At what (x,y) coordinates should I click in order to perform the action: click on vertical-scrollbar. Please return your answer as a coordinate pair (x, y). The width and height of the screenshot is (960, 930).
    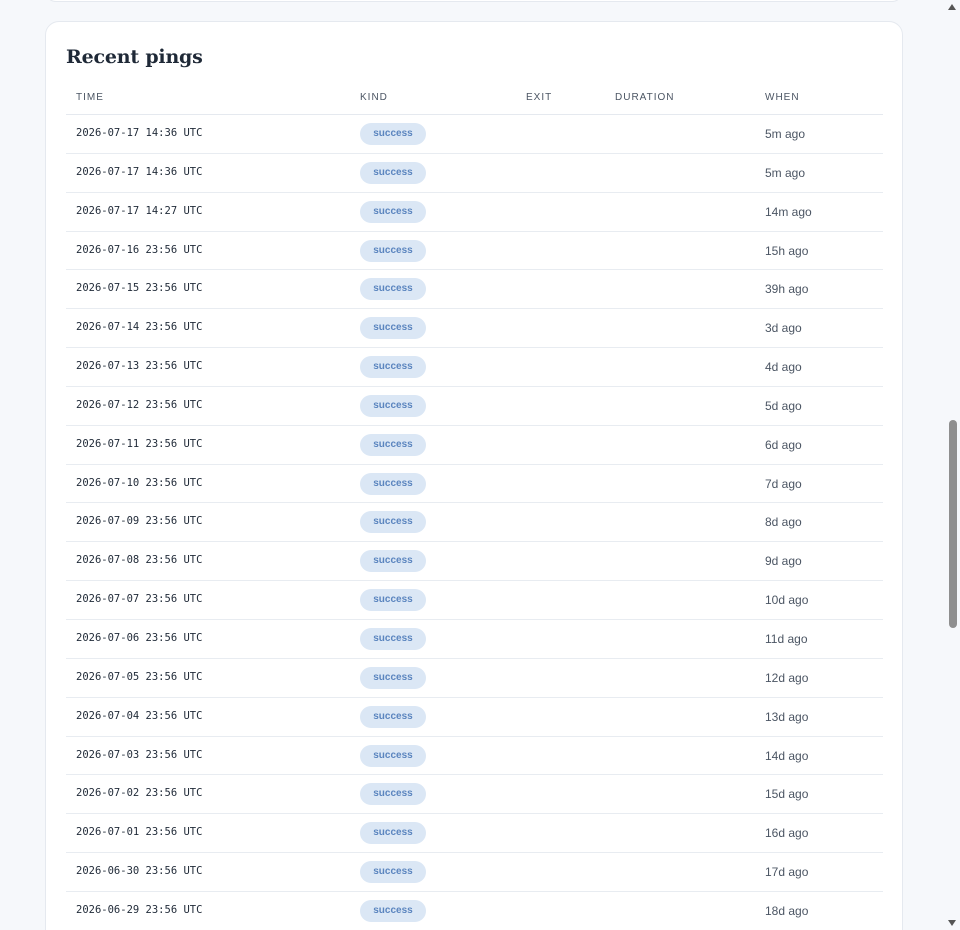
    Looking at the image, I should click on (952, 465).